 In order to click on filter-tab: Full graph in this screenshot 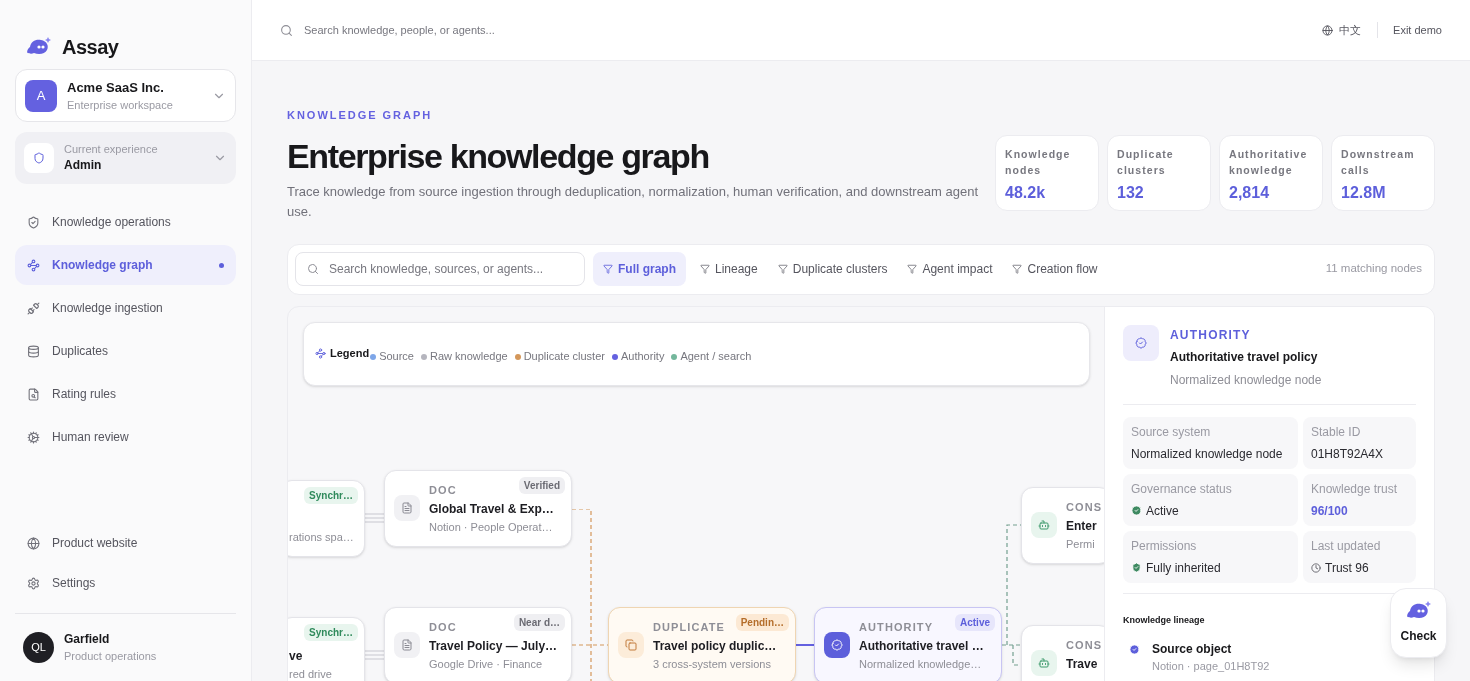, I will do `click(639, 269)`.